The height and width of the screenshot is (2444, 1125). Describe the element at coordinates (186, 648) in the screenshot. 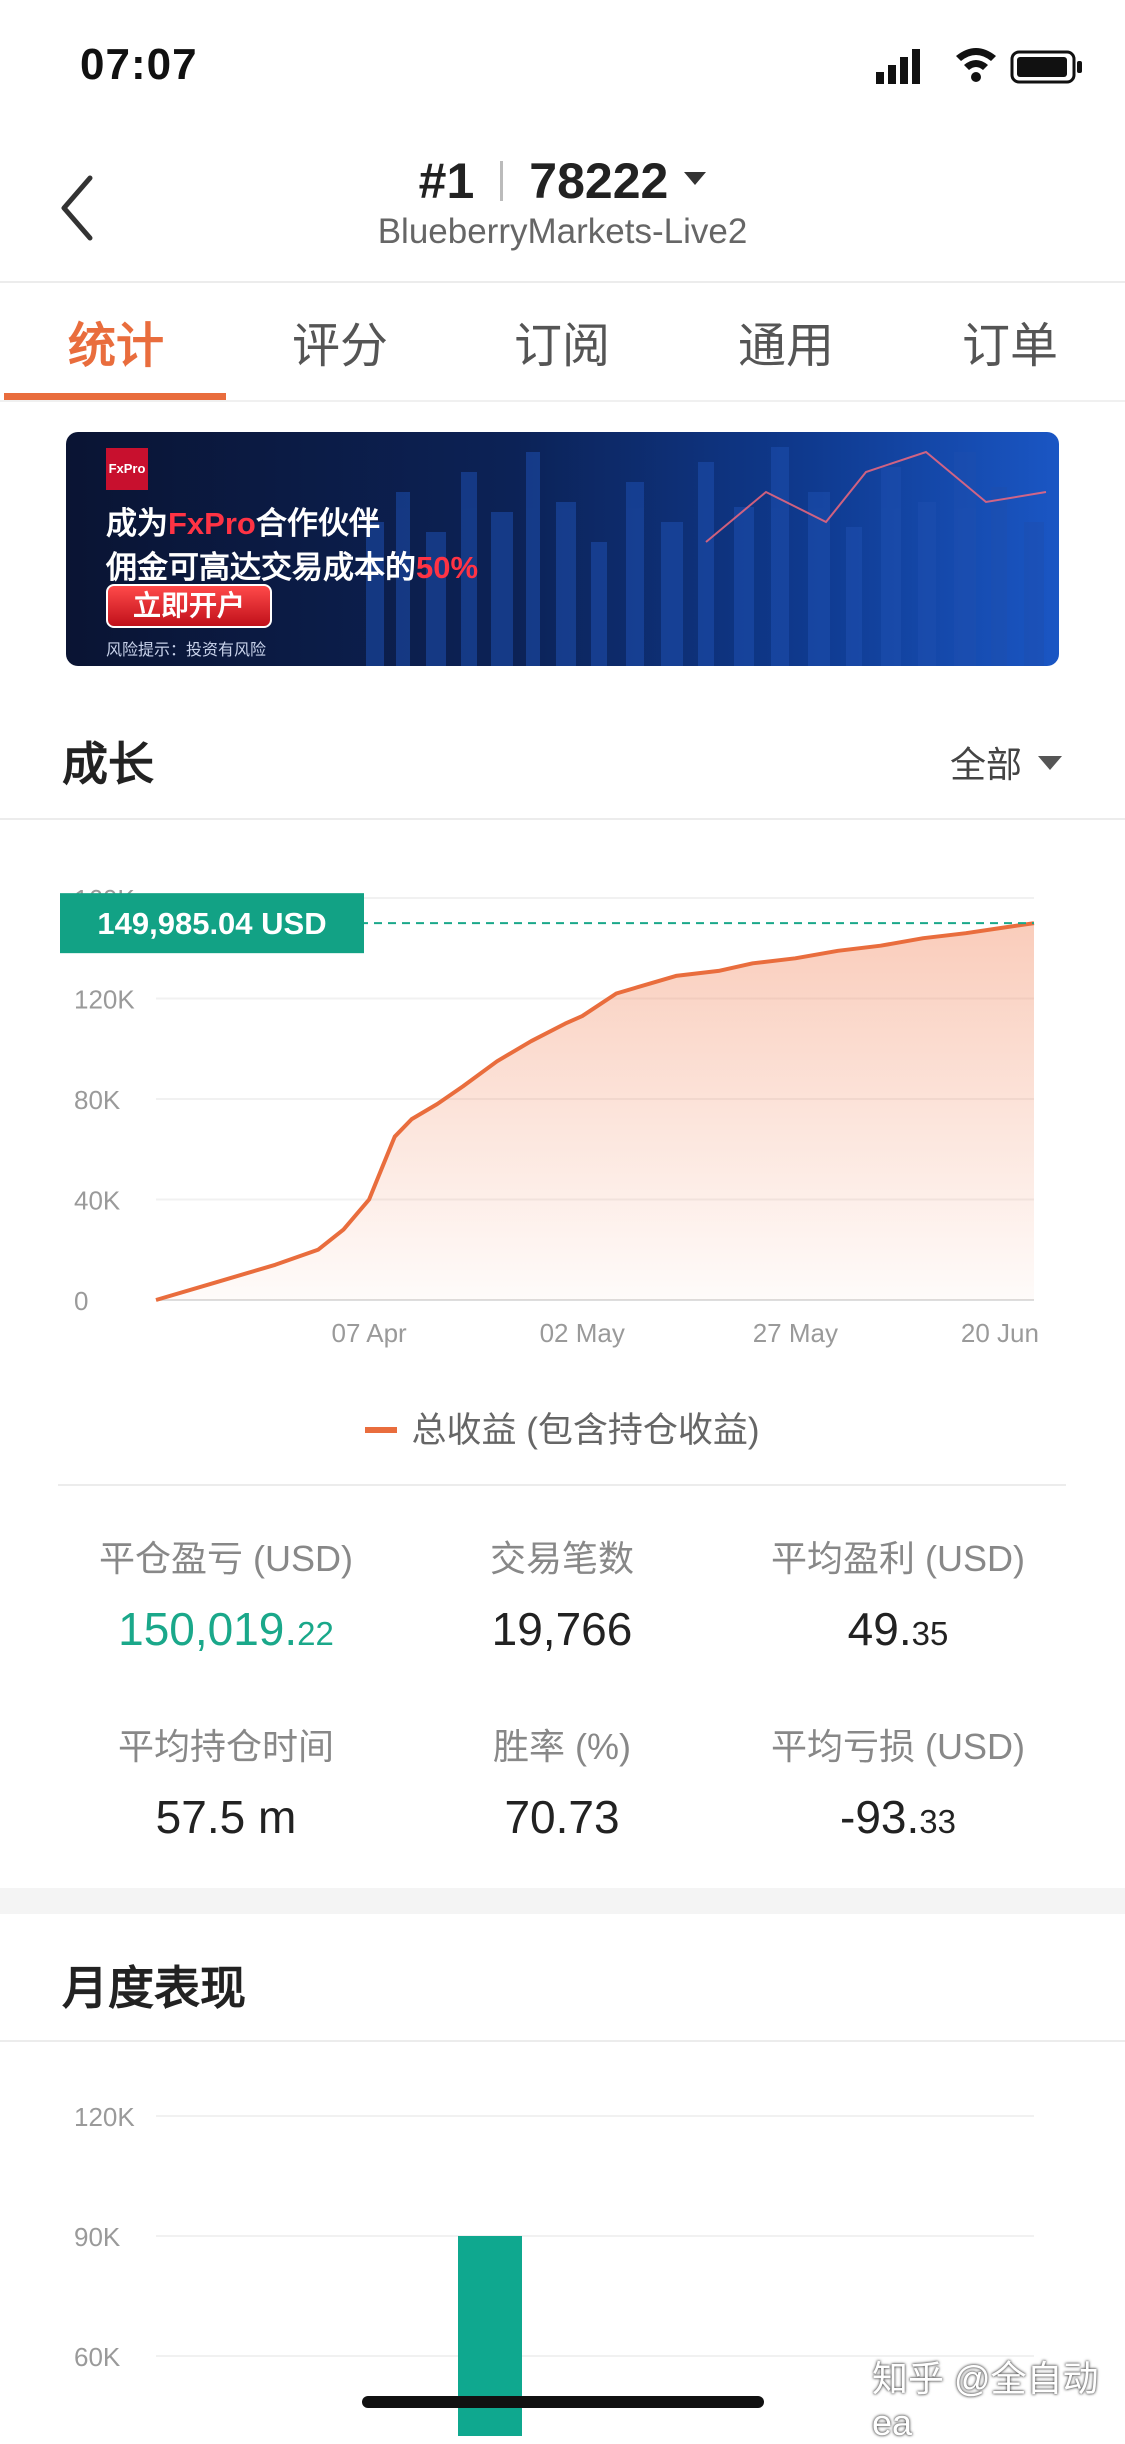

I see `risk-warning: 风险提示：投资有风险` at that location.